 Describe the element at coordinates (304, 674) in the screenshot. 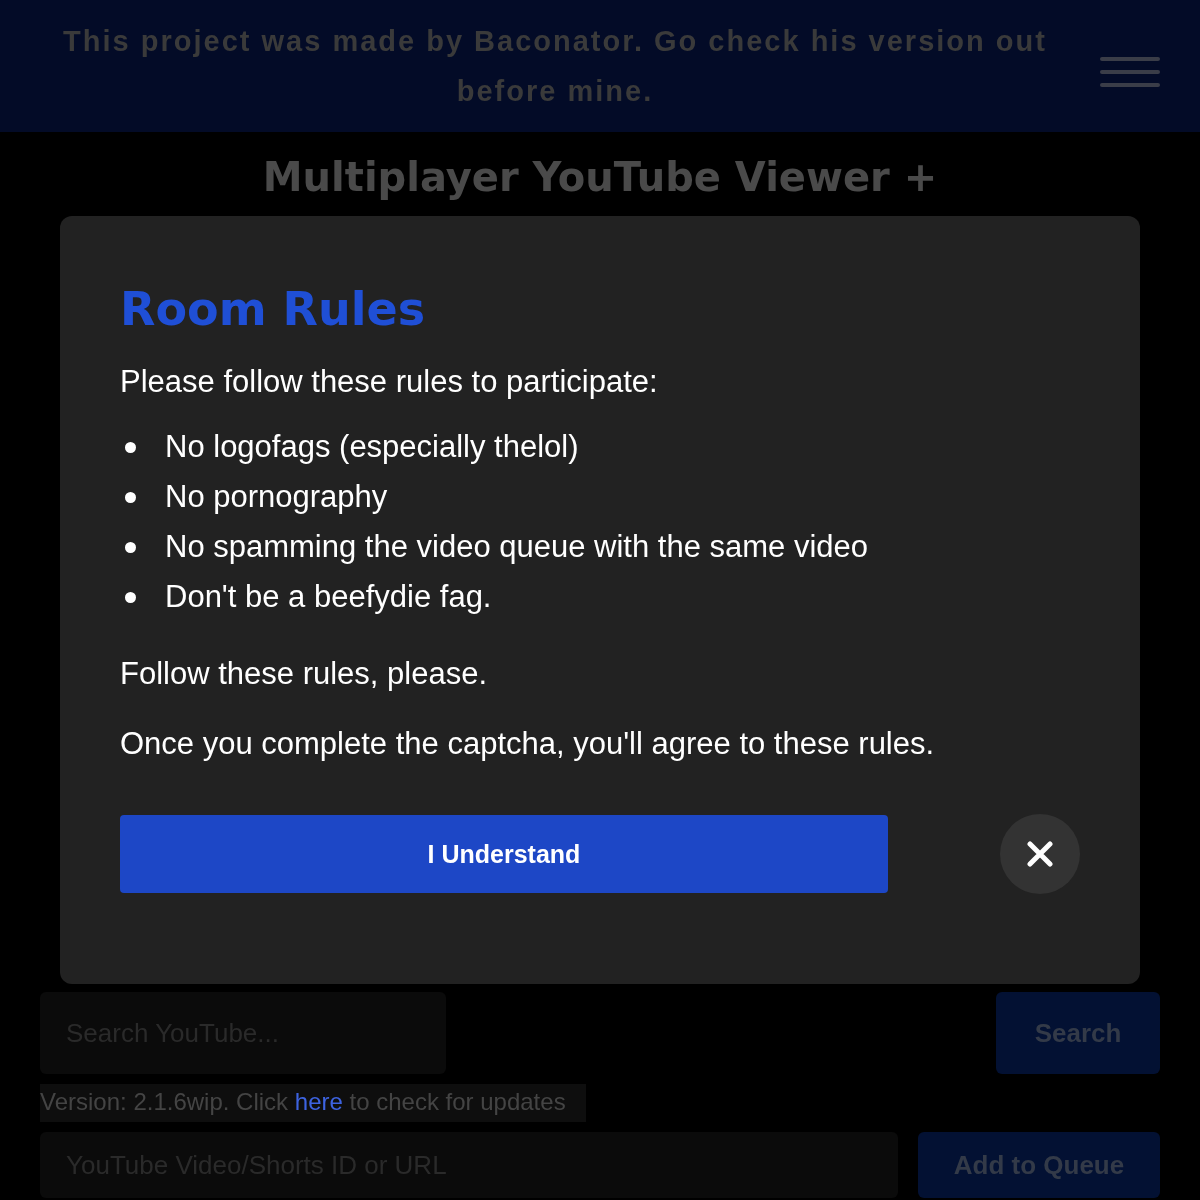

I see `dialog-note: Follow these rules, please.` at that location.